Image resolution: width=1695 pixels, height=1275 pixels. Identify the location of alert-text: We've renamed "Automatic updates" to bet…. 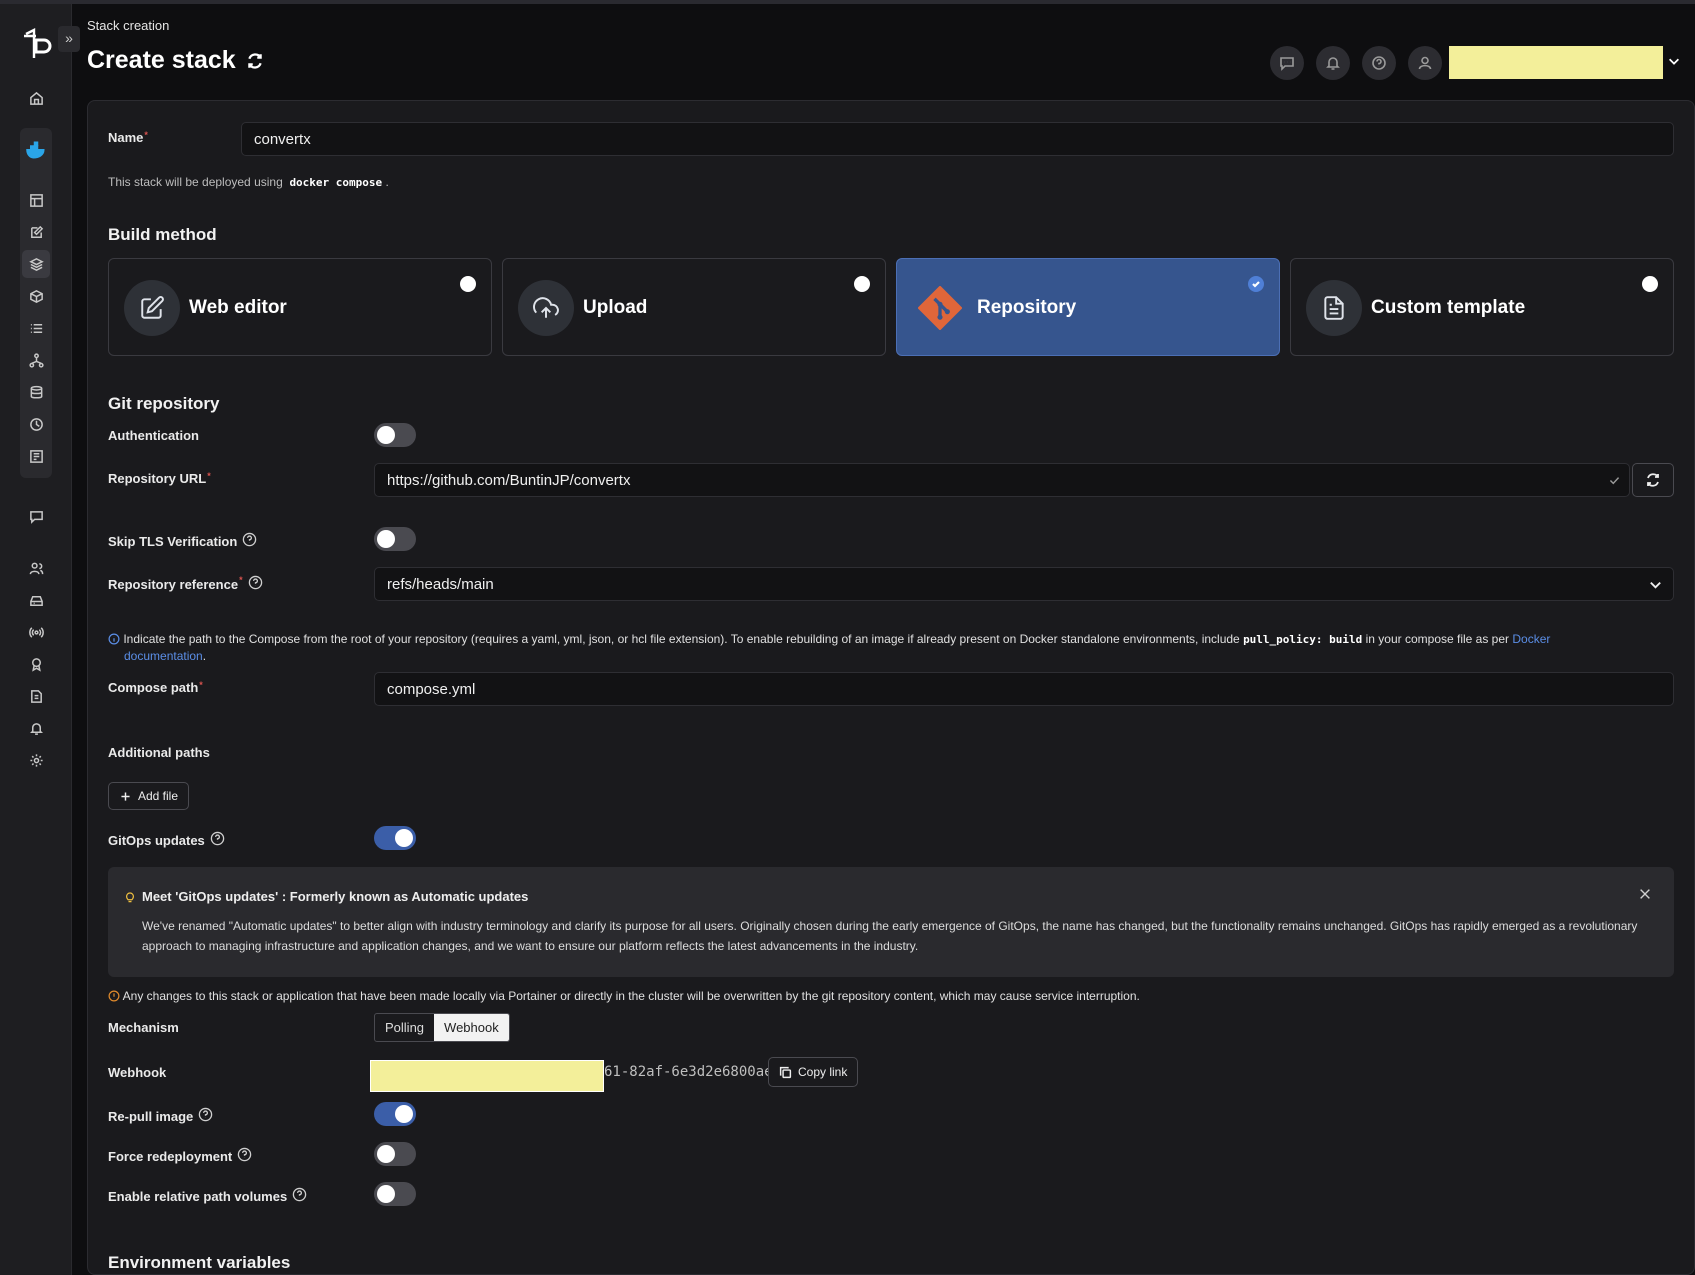
(890, 936).